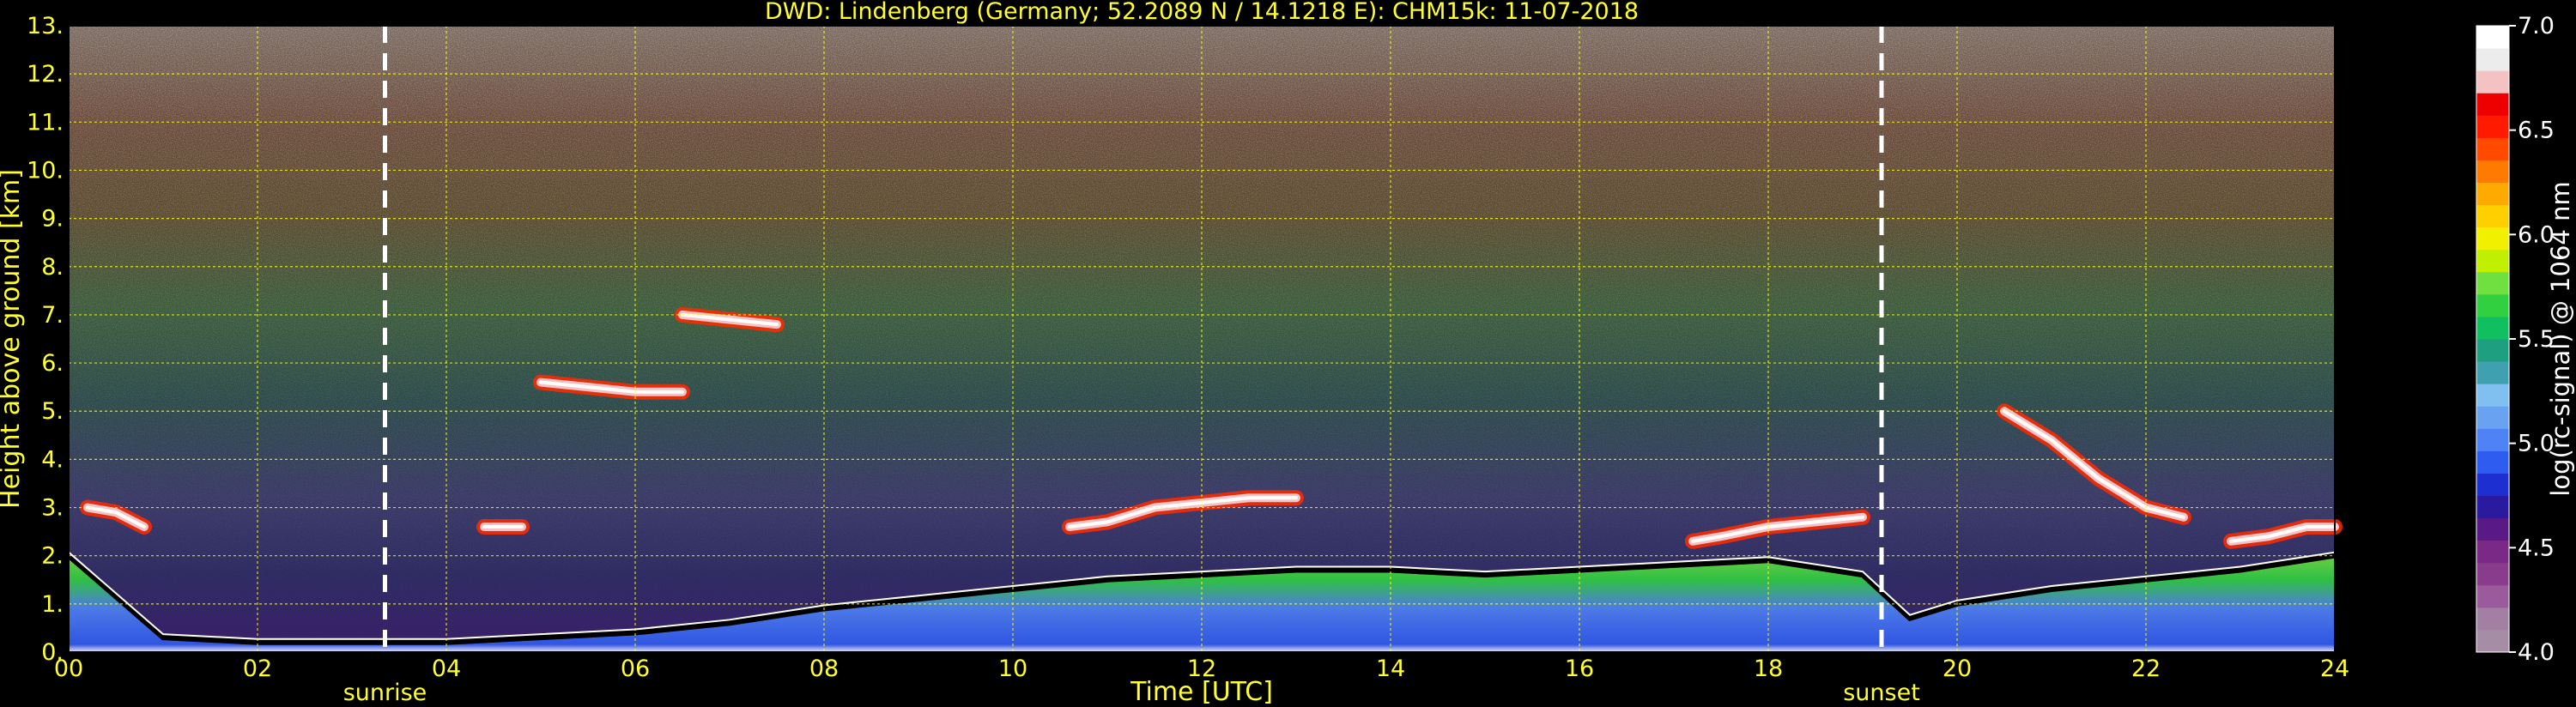 The height and width of the screenshot is (707, 2576). What do you see at coordinates (446, 669) in the screenshot?
I see `x-tick-label: 04` at bounding box center [446, 669].